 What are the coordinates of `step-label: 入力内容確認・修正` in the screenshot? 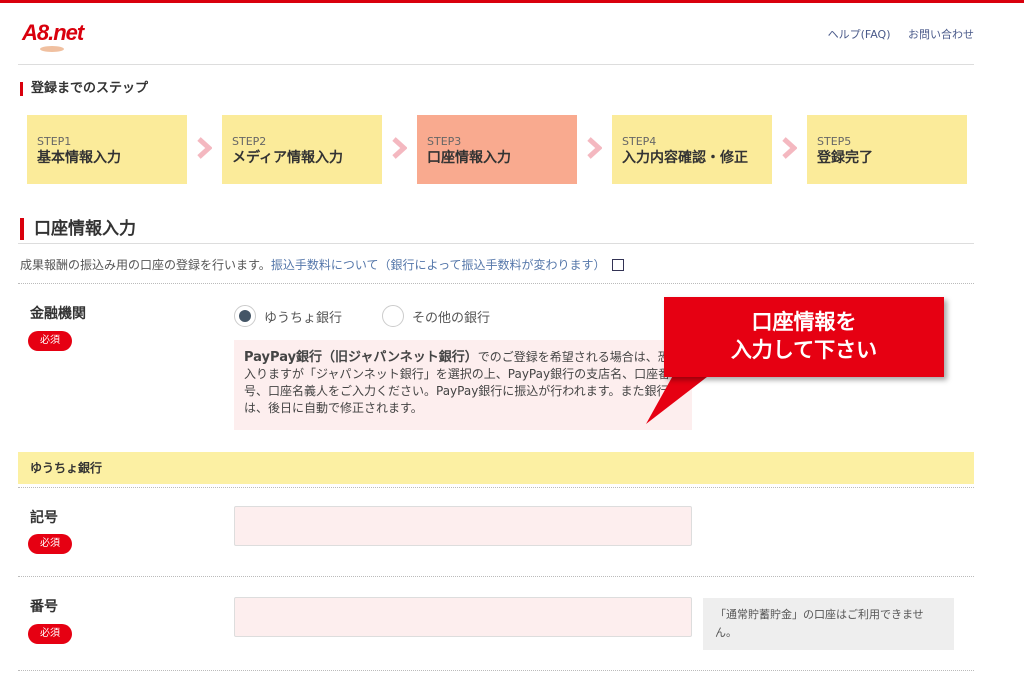 It's located at (685, 158).